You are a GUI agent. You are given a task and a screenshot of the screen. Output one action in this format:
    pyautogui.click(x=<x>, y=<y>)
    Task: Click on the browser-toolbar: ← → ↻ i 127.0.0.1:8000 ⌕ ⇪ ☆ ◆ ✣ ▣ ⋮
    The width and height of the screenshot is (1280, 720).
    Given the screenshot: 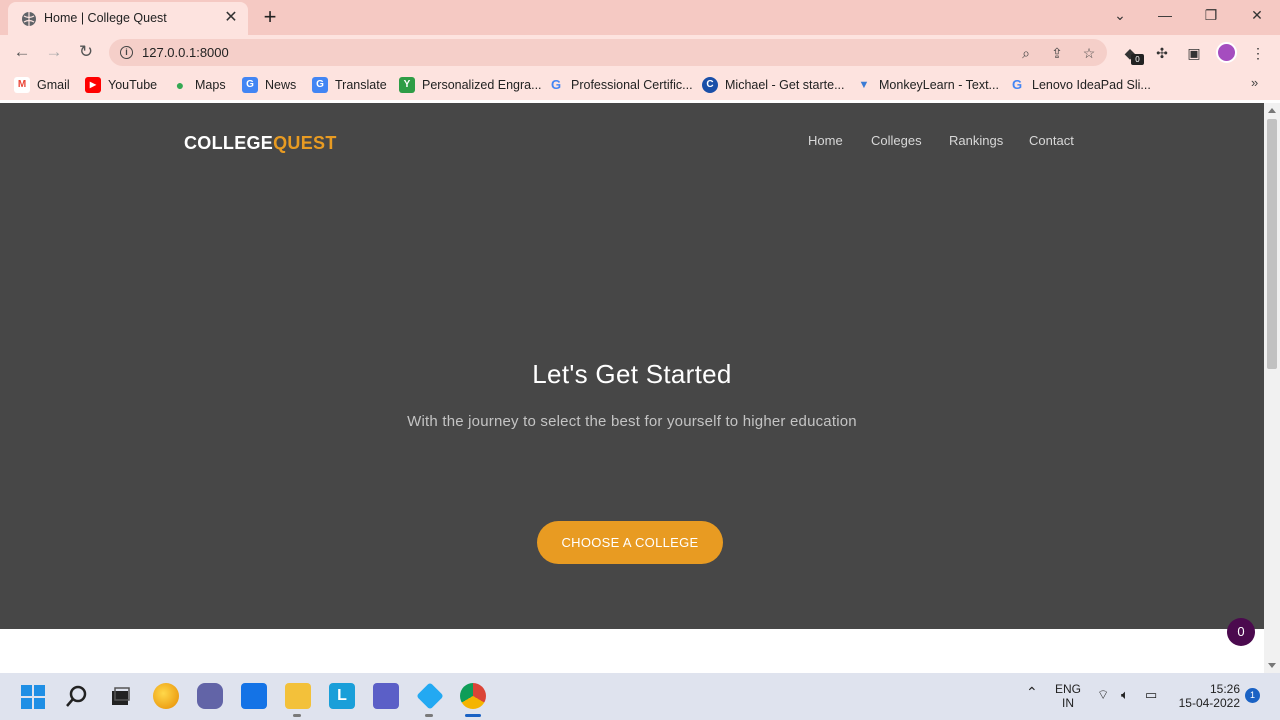 What is the action you would take?
    pyautogui.click(x=640, y=52)
    